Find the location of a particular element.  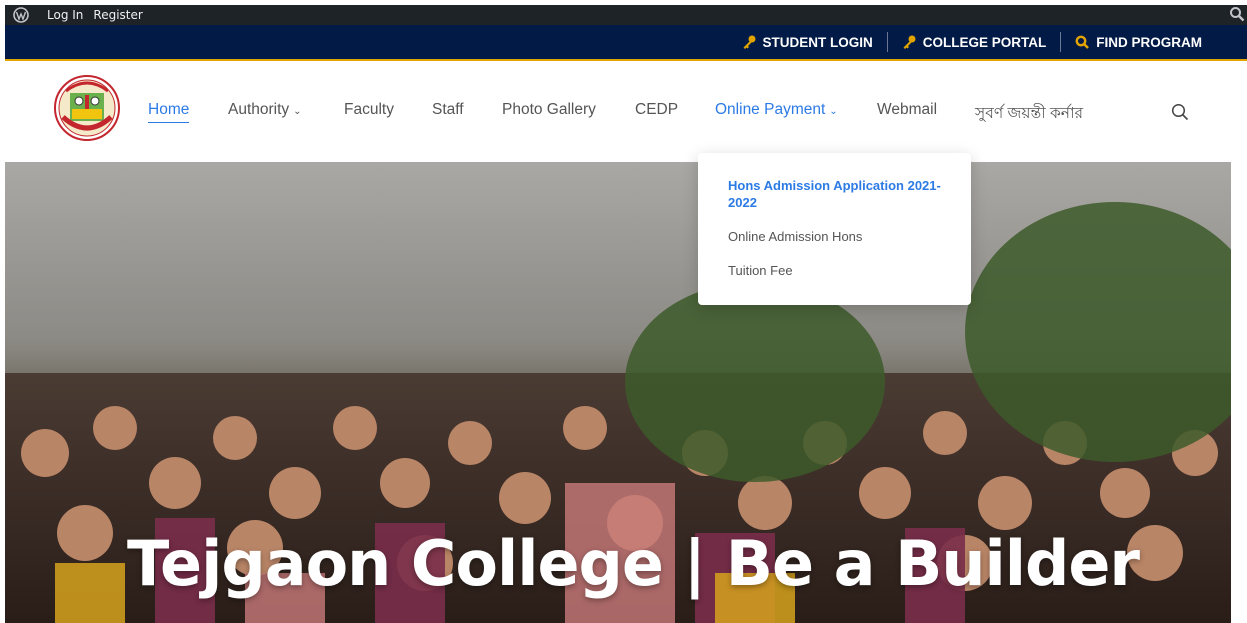

college-portal-link: COLLEGE PORTAL is located at coordinates (974, 42).